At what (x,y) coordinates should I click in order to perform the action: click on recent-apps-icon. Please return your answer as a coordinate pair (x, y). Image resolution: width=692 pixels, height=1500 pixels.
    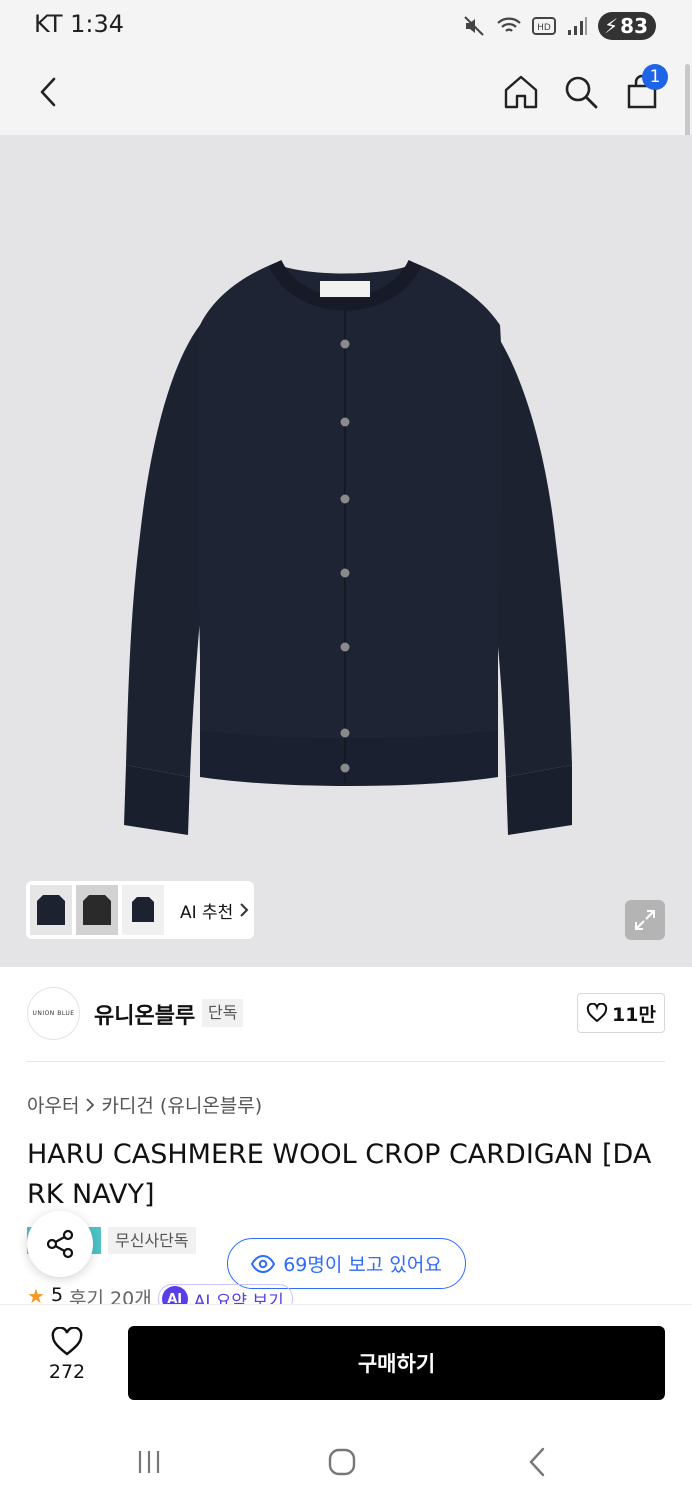
    Looking at the image, I should click on (149, 1462).